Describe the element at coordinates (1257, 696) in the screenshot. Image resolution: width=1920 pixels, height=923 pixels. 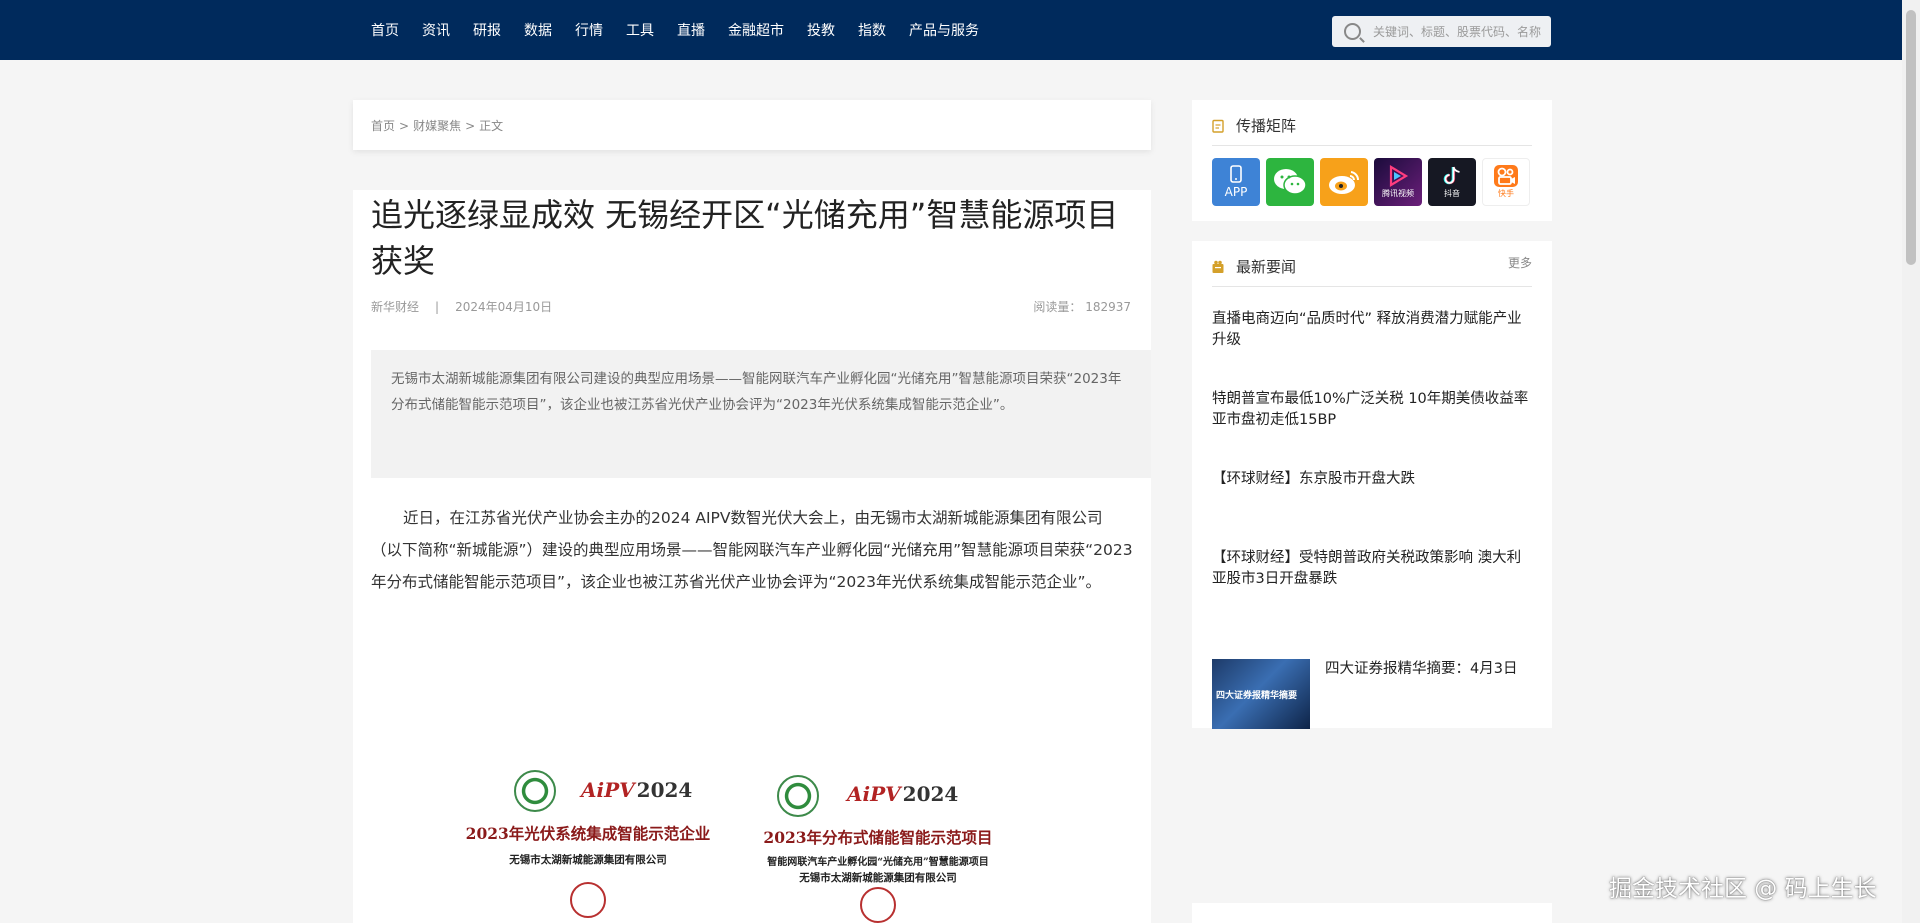
I see `news-thumbnail-caption: 四大证券报精华摘要` at that location.